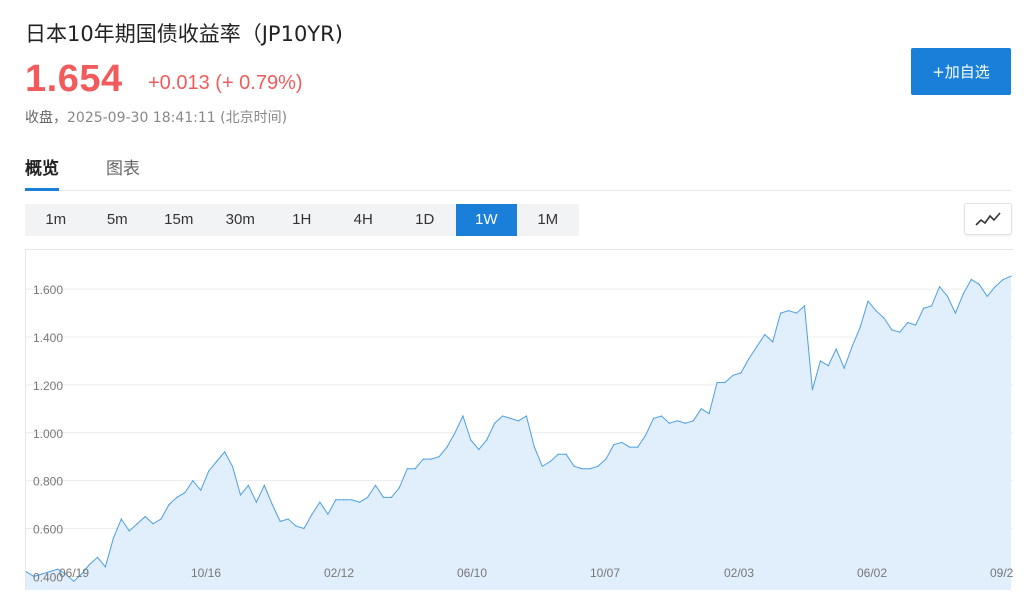 The height and width of the screenshot is (601, 1024). Describe the element at coordinates (486, 220) in the screenshot. I see `interval-1w: 1W` at that location.